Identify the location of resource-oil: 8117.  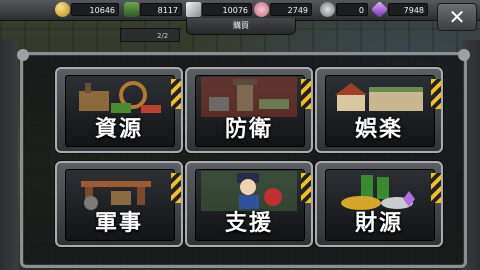
(153, 9).